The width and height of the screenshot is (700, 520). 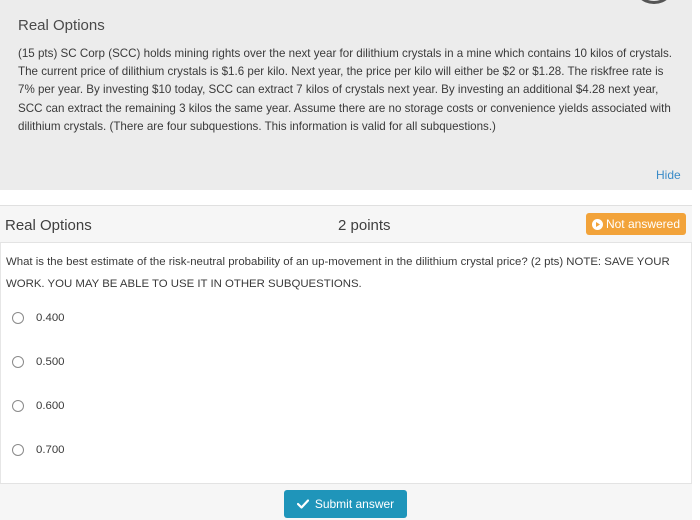 I want to click on choice-option: 0.700, so click(x=38, y=450).